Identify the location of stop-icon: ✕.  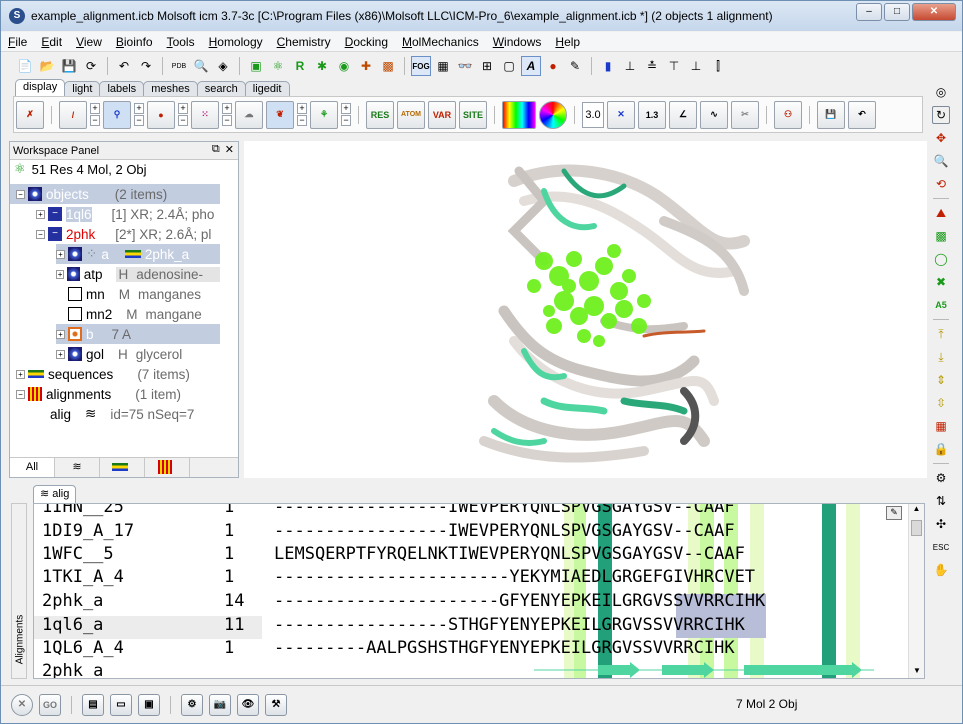
(22, 704).